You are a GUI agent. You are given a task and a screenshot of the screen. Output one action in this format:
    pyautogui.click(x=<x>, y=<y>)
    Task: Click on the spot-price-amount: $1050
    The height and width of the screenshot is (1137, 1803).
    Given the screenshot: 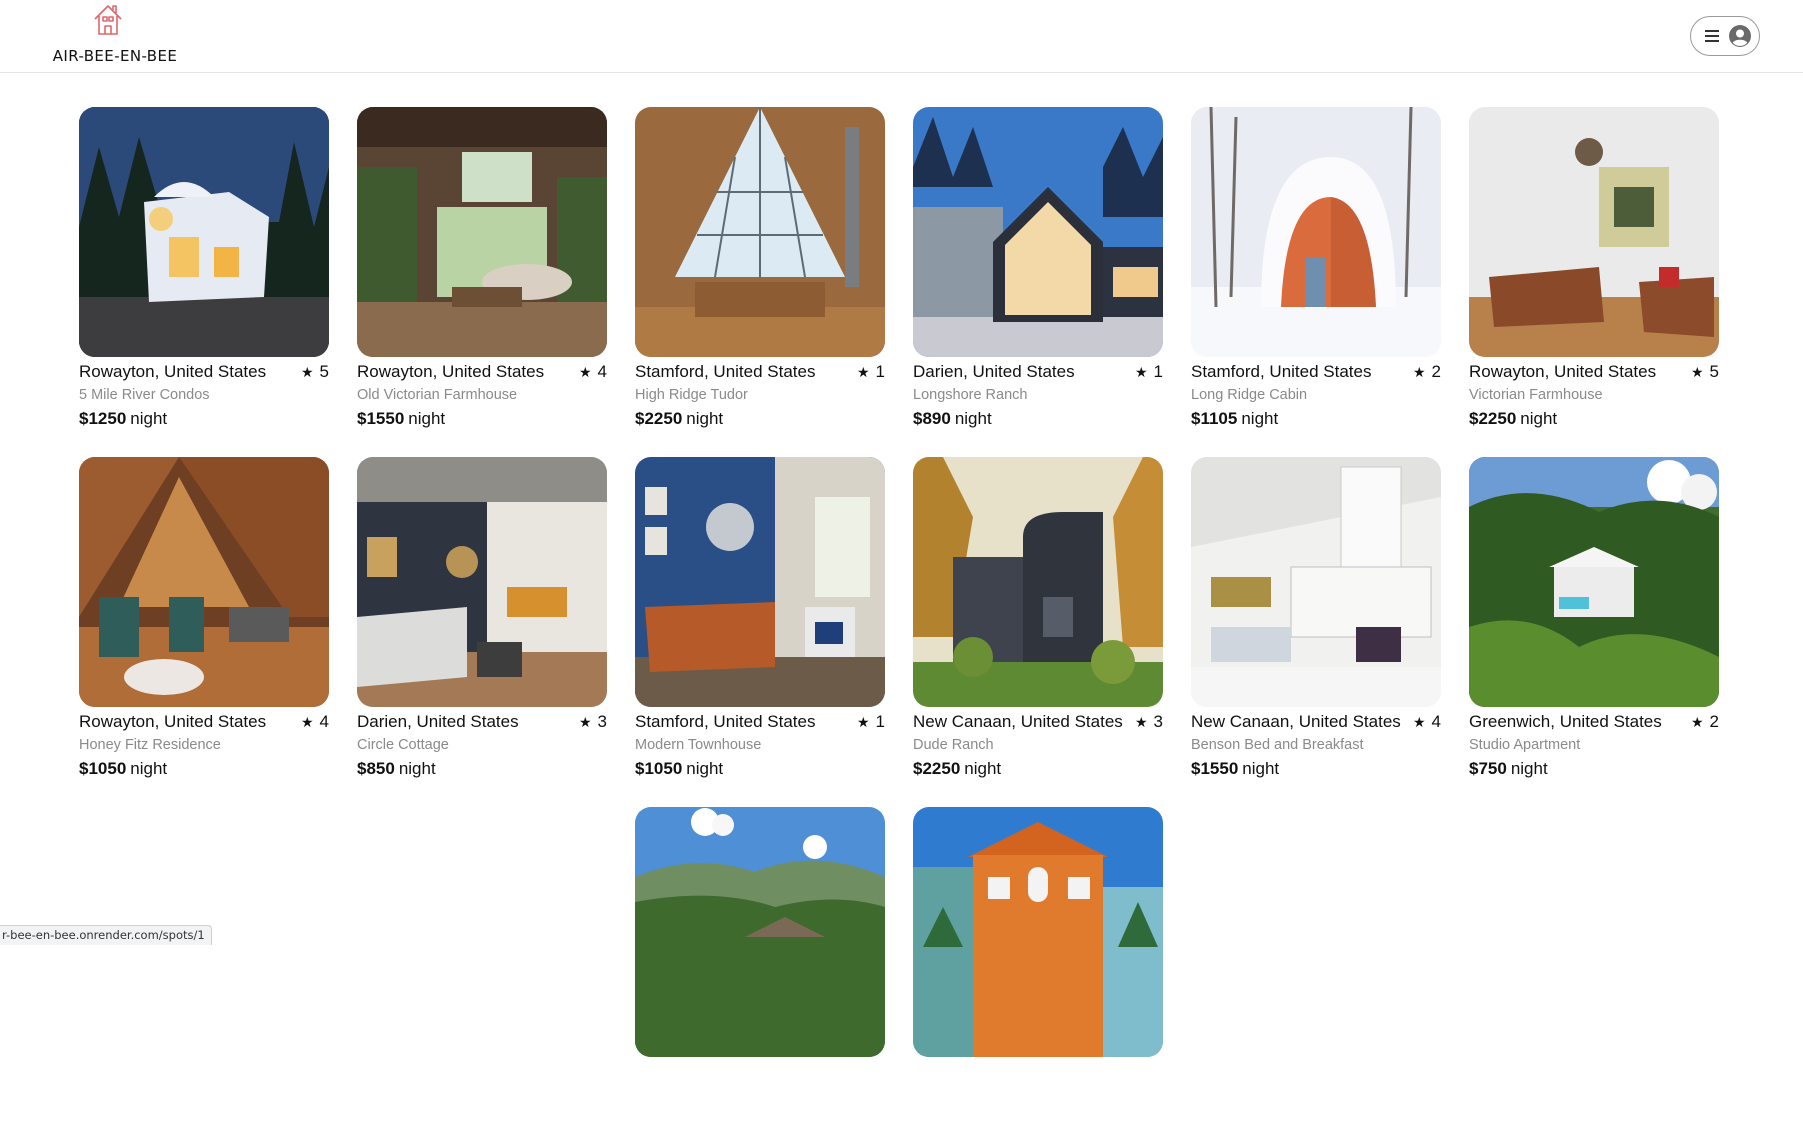 What is the action you would take?
    pyautogui.click(x=659, y=768)
    